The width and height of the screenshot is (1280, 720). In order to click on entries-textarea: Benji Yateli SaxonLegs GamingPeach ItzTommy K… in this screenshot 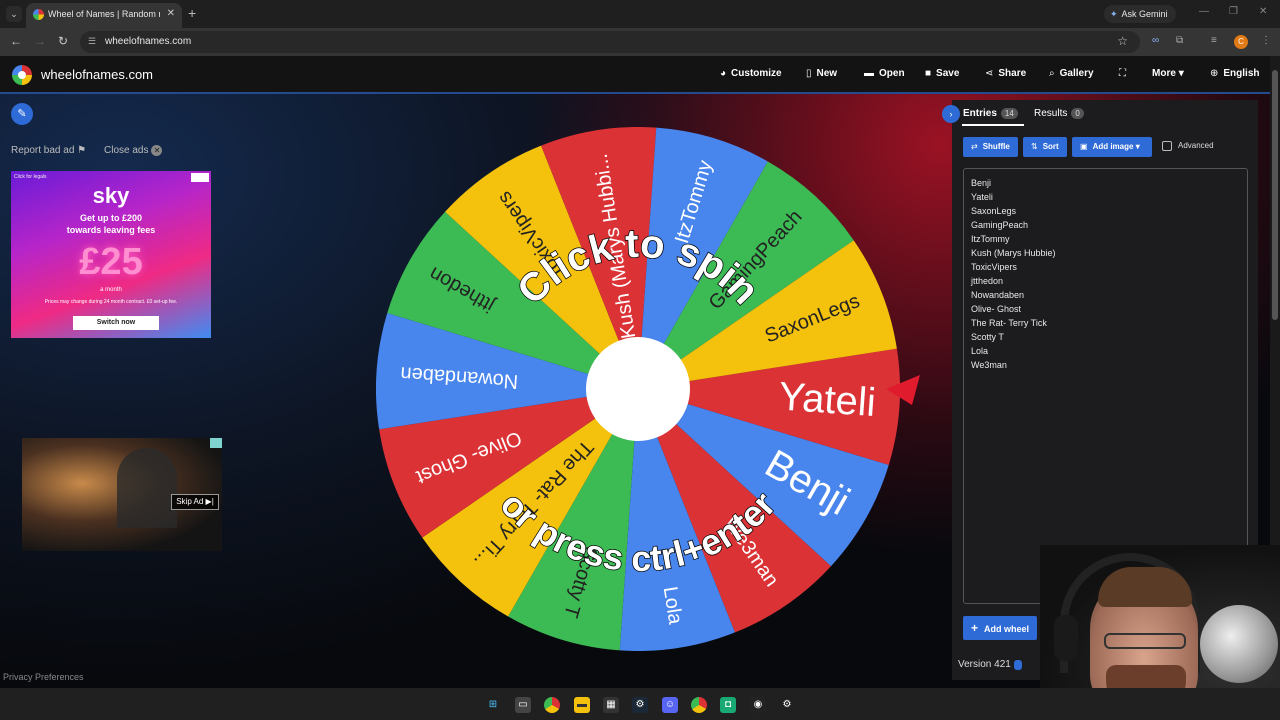, I will do `click(1105, 386)`.